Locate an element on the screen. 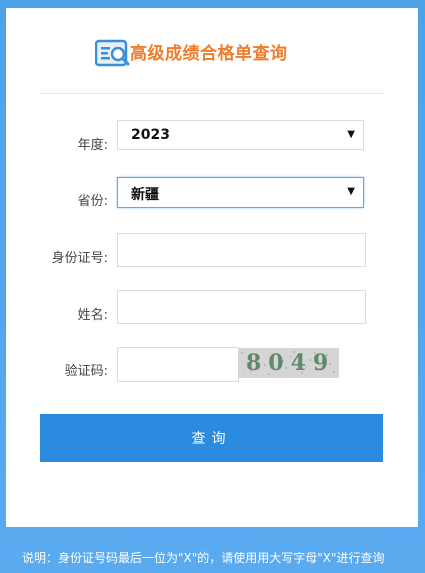 The image size is (425, 573). year-select-value: 2023 is located at coordinates (150, 135).